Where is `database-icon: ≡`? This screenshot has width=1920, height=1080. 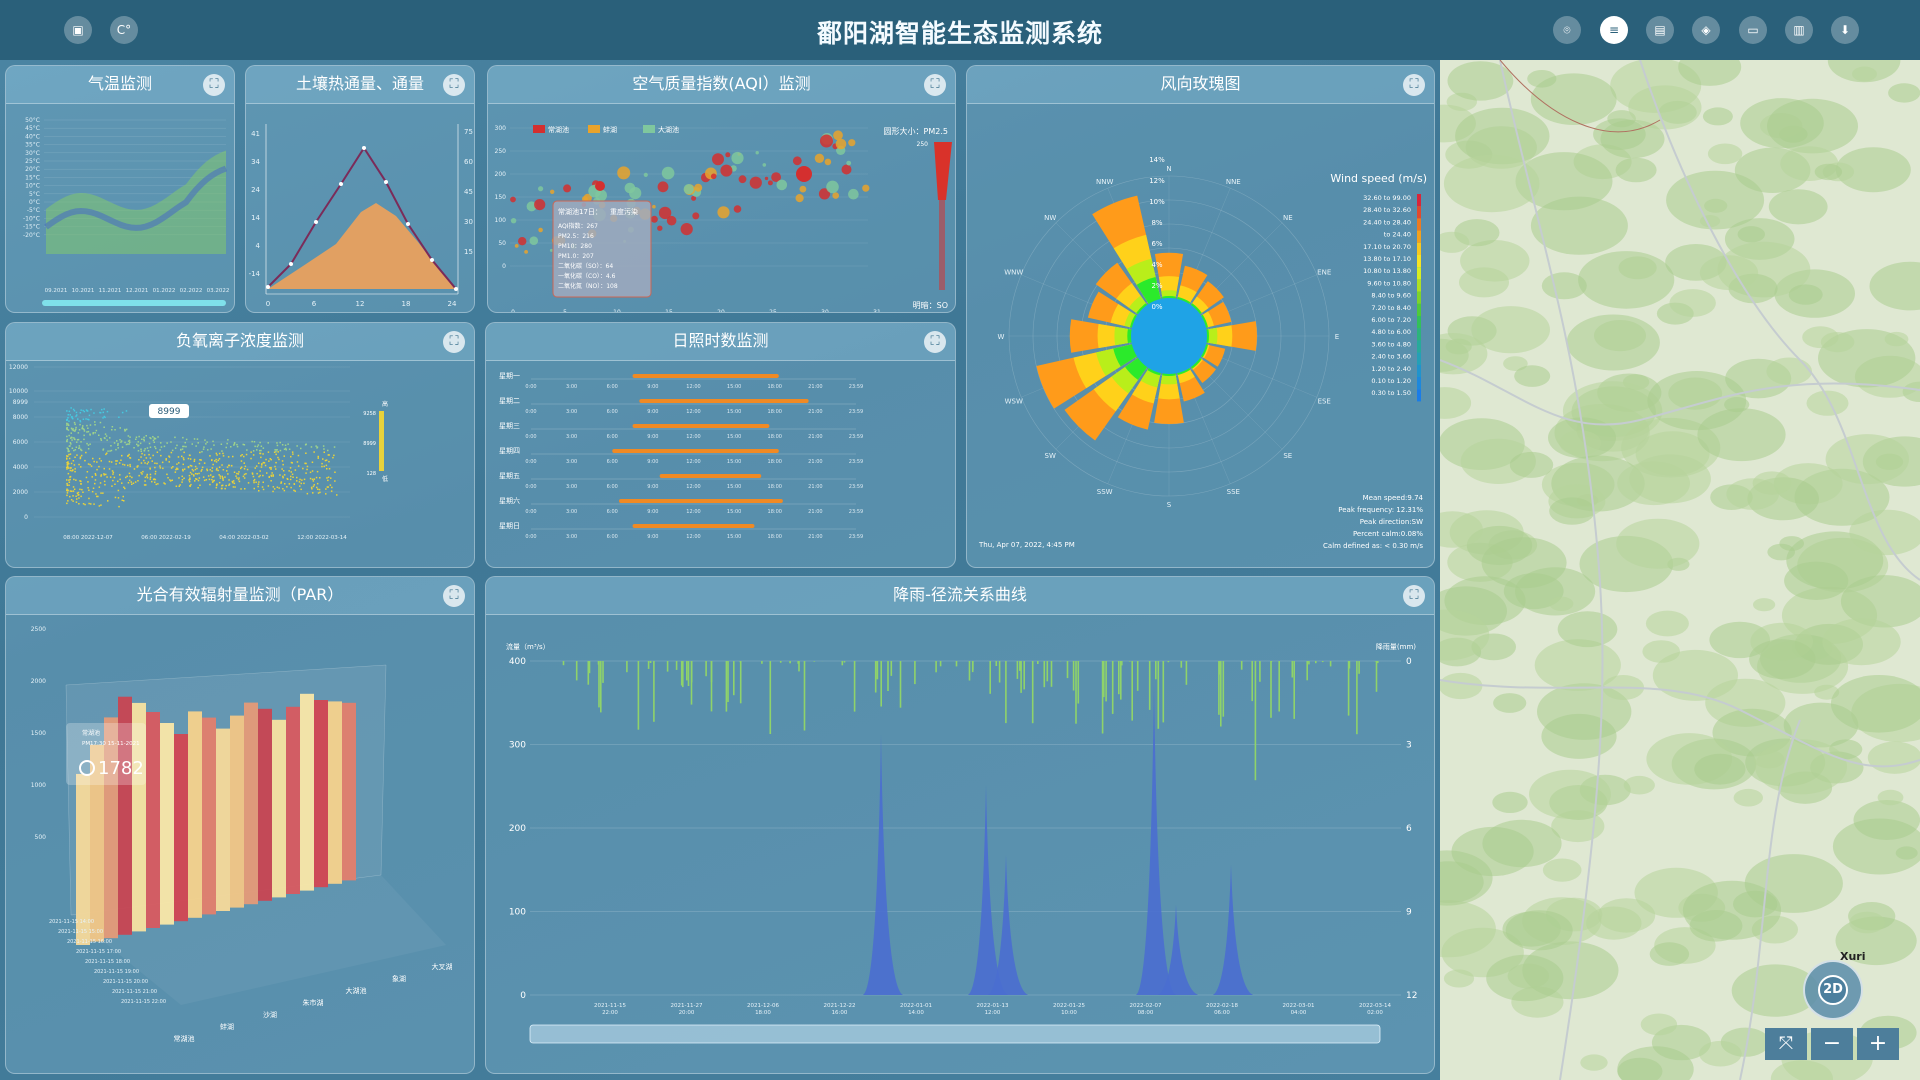
database-icon: ≡ is located at coordinates (1614, 30).